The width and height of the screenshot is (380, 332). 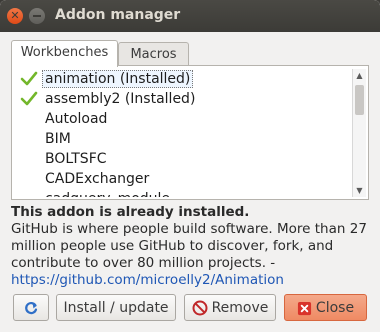 I want to click on close-button: Close, so click(x=325, y=307).